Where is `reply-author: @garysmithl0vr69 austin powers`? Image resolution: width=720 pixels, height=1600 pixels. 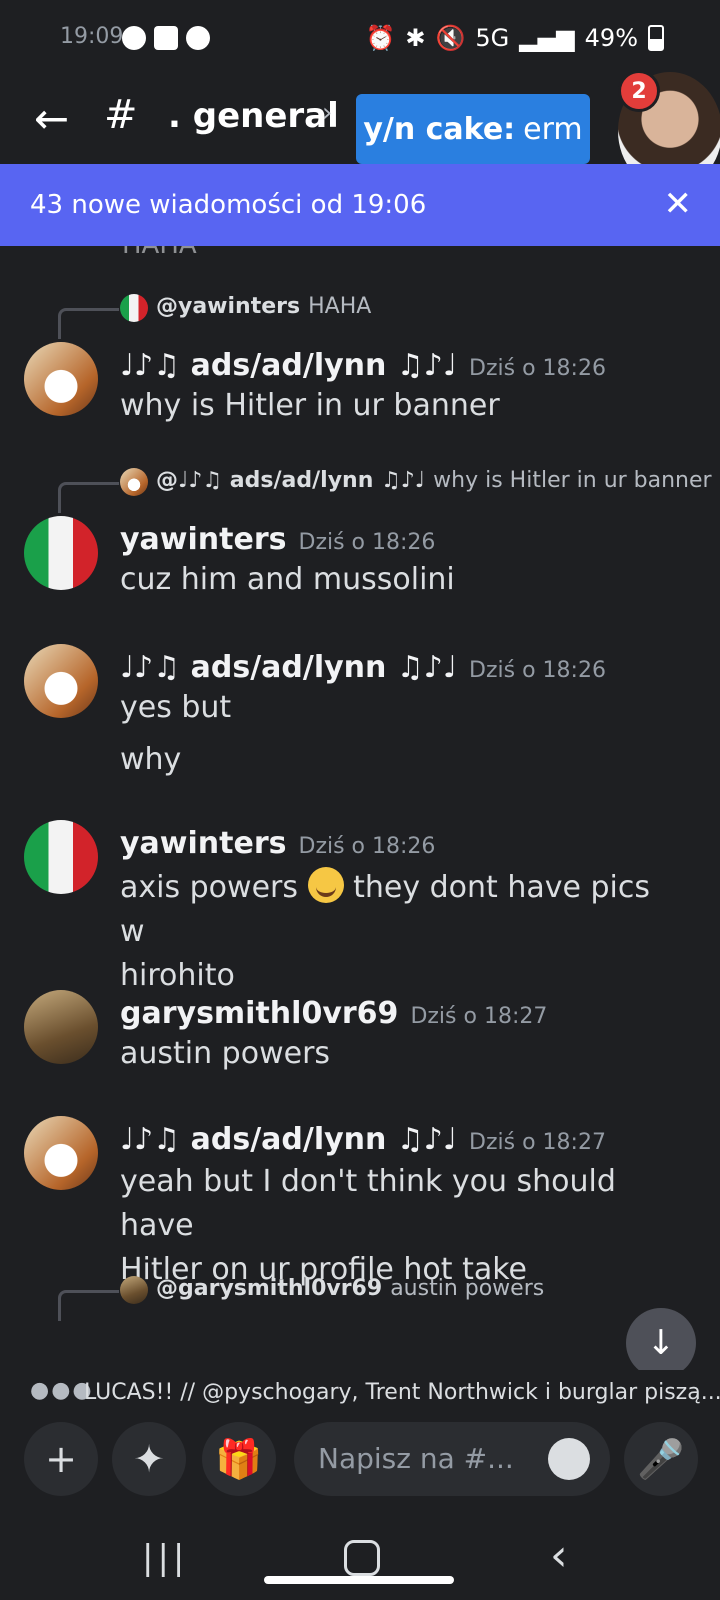 reply-author: @garysmithl0vr69 austin powers is located at coordinates (350, 1288).